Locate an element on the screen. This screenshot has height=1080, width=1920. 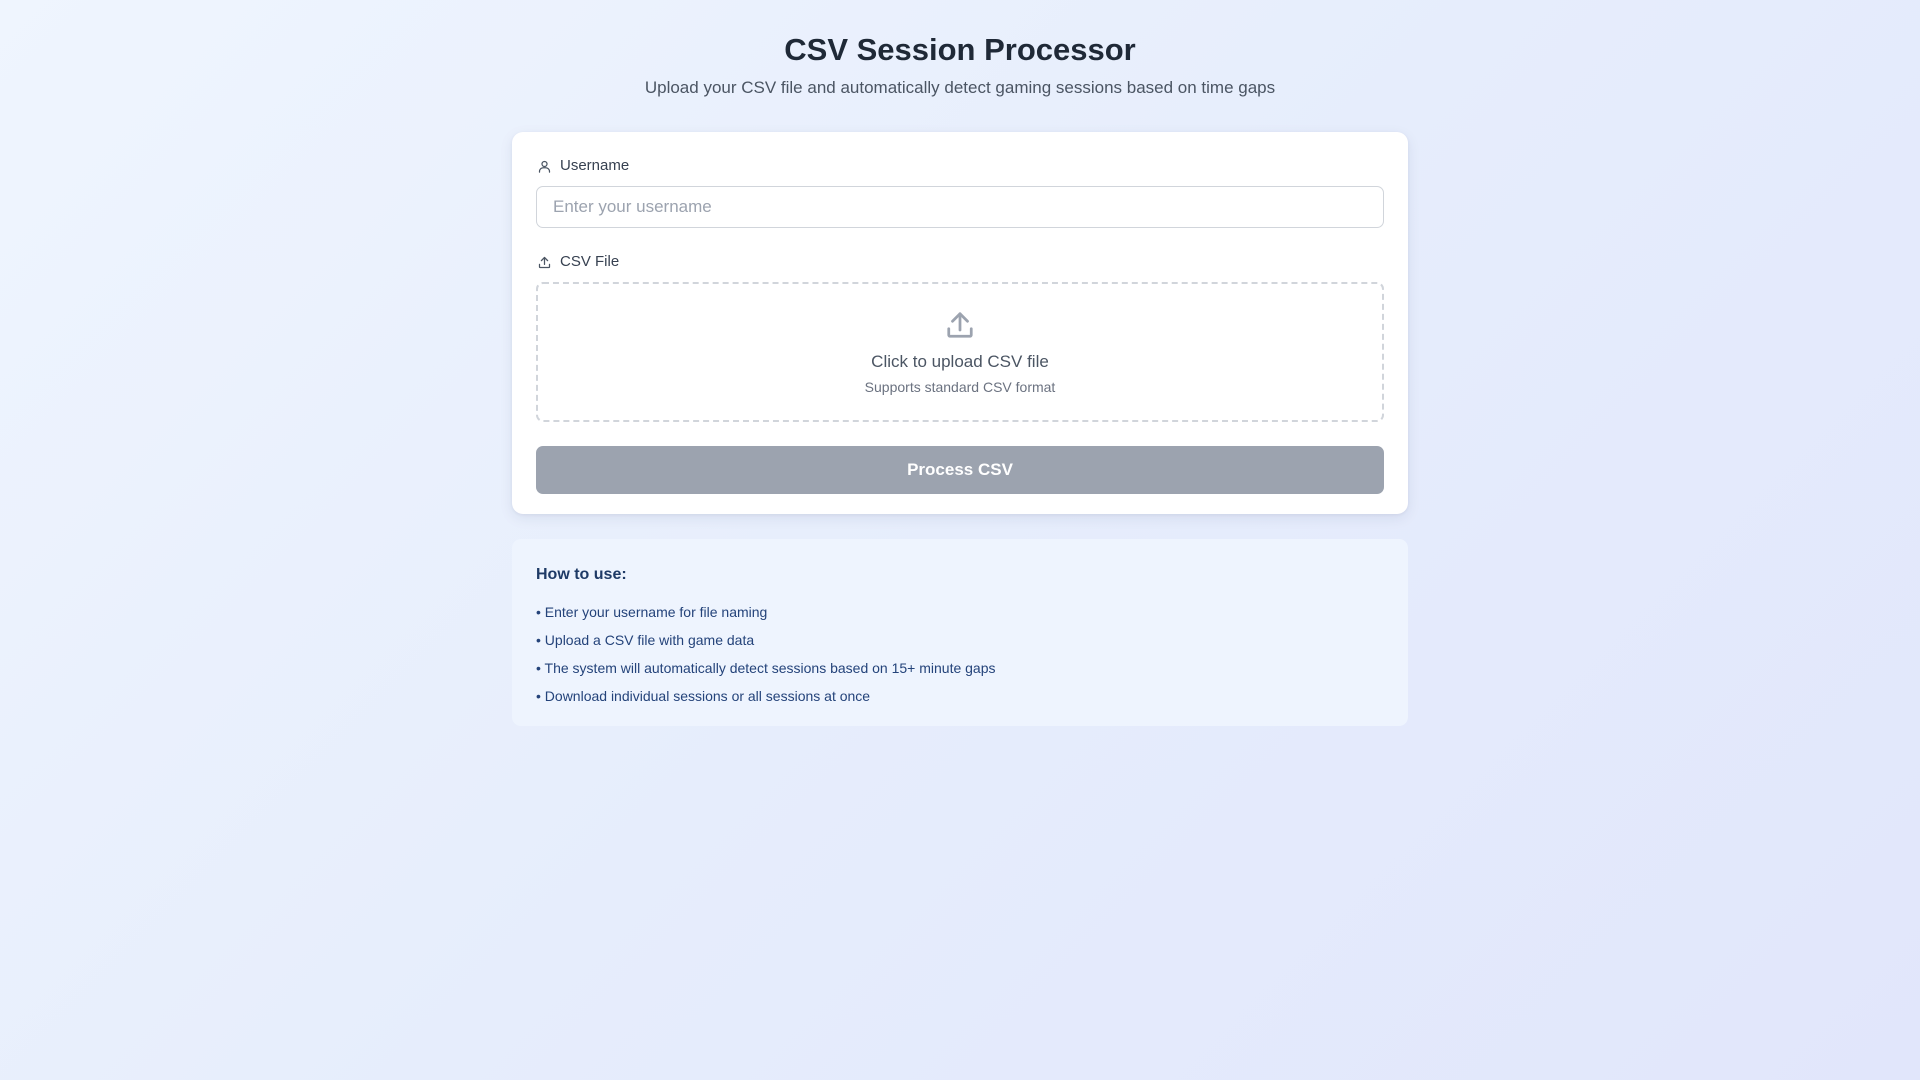
list-item: • Upload a CSV file with game data is located at coordinates (645, 640).